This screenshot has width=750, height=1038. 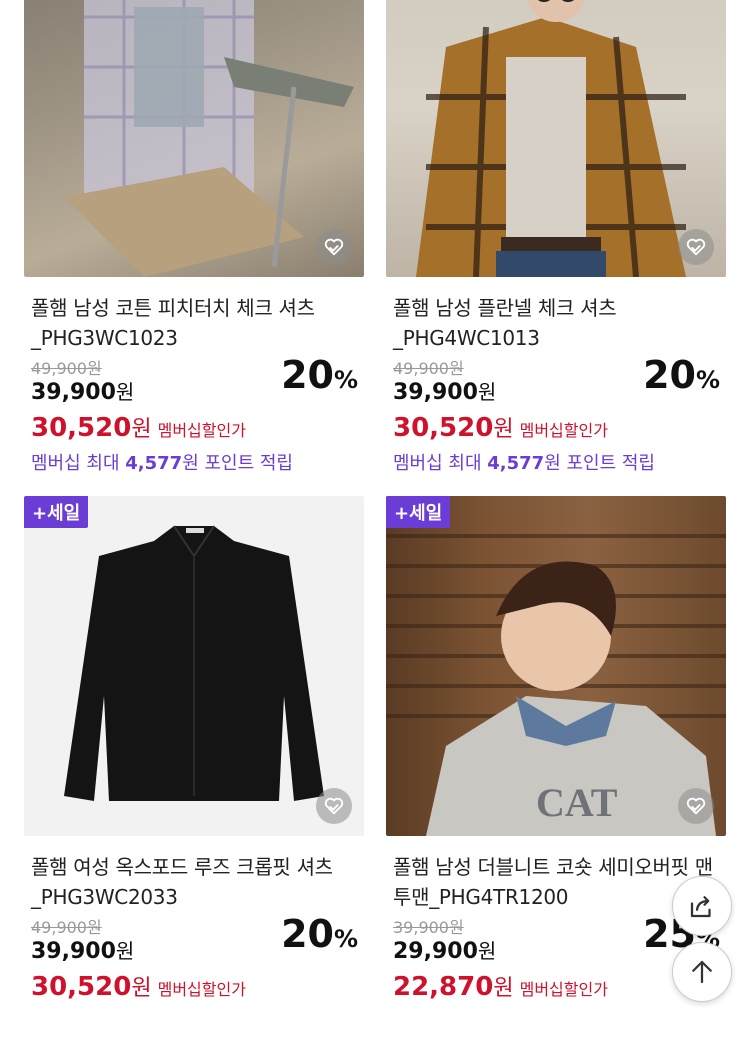 I want to click on price-box: 49,900원 39,900원 20% 30,520원 멤버십할인가, so click(x=194, y=975).